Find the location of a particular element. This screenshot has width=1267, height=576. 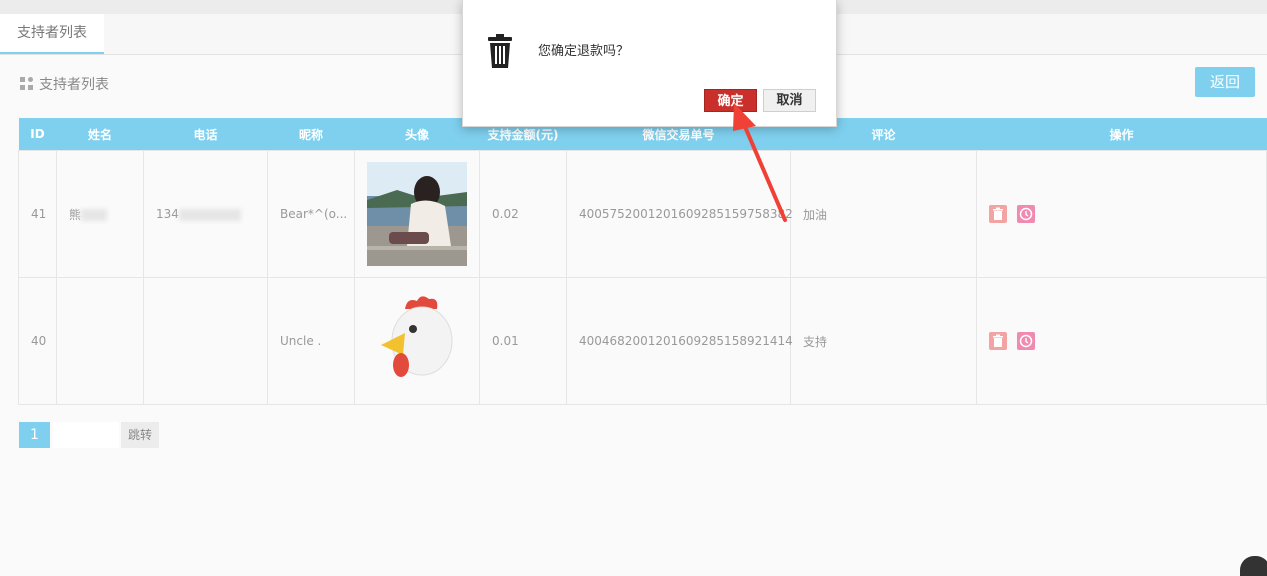

cancel-button: 取消 is located at coordinates (789, 100).